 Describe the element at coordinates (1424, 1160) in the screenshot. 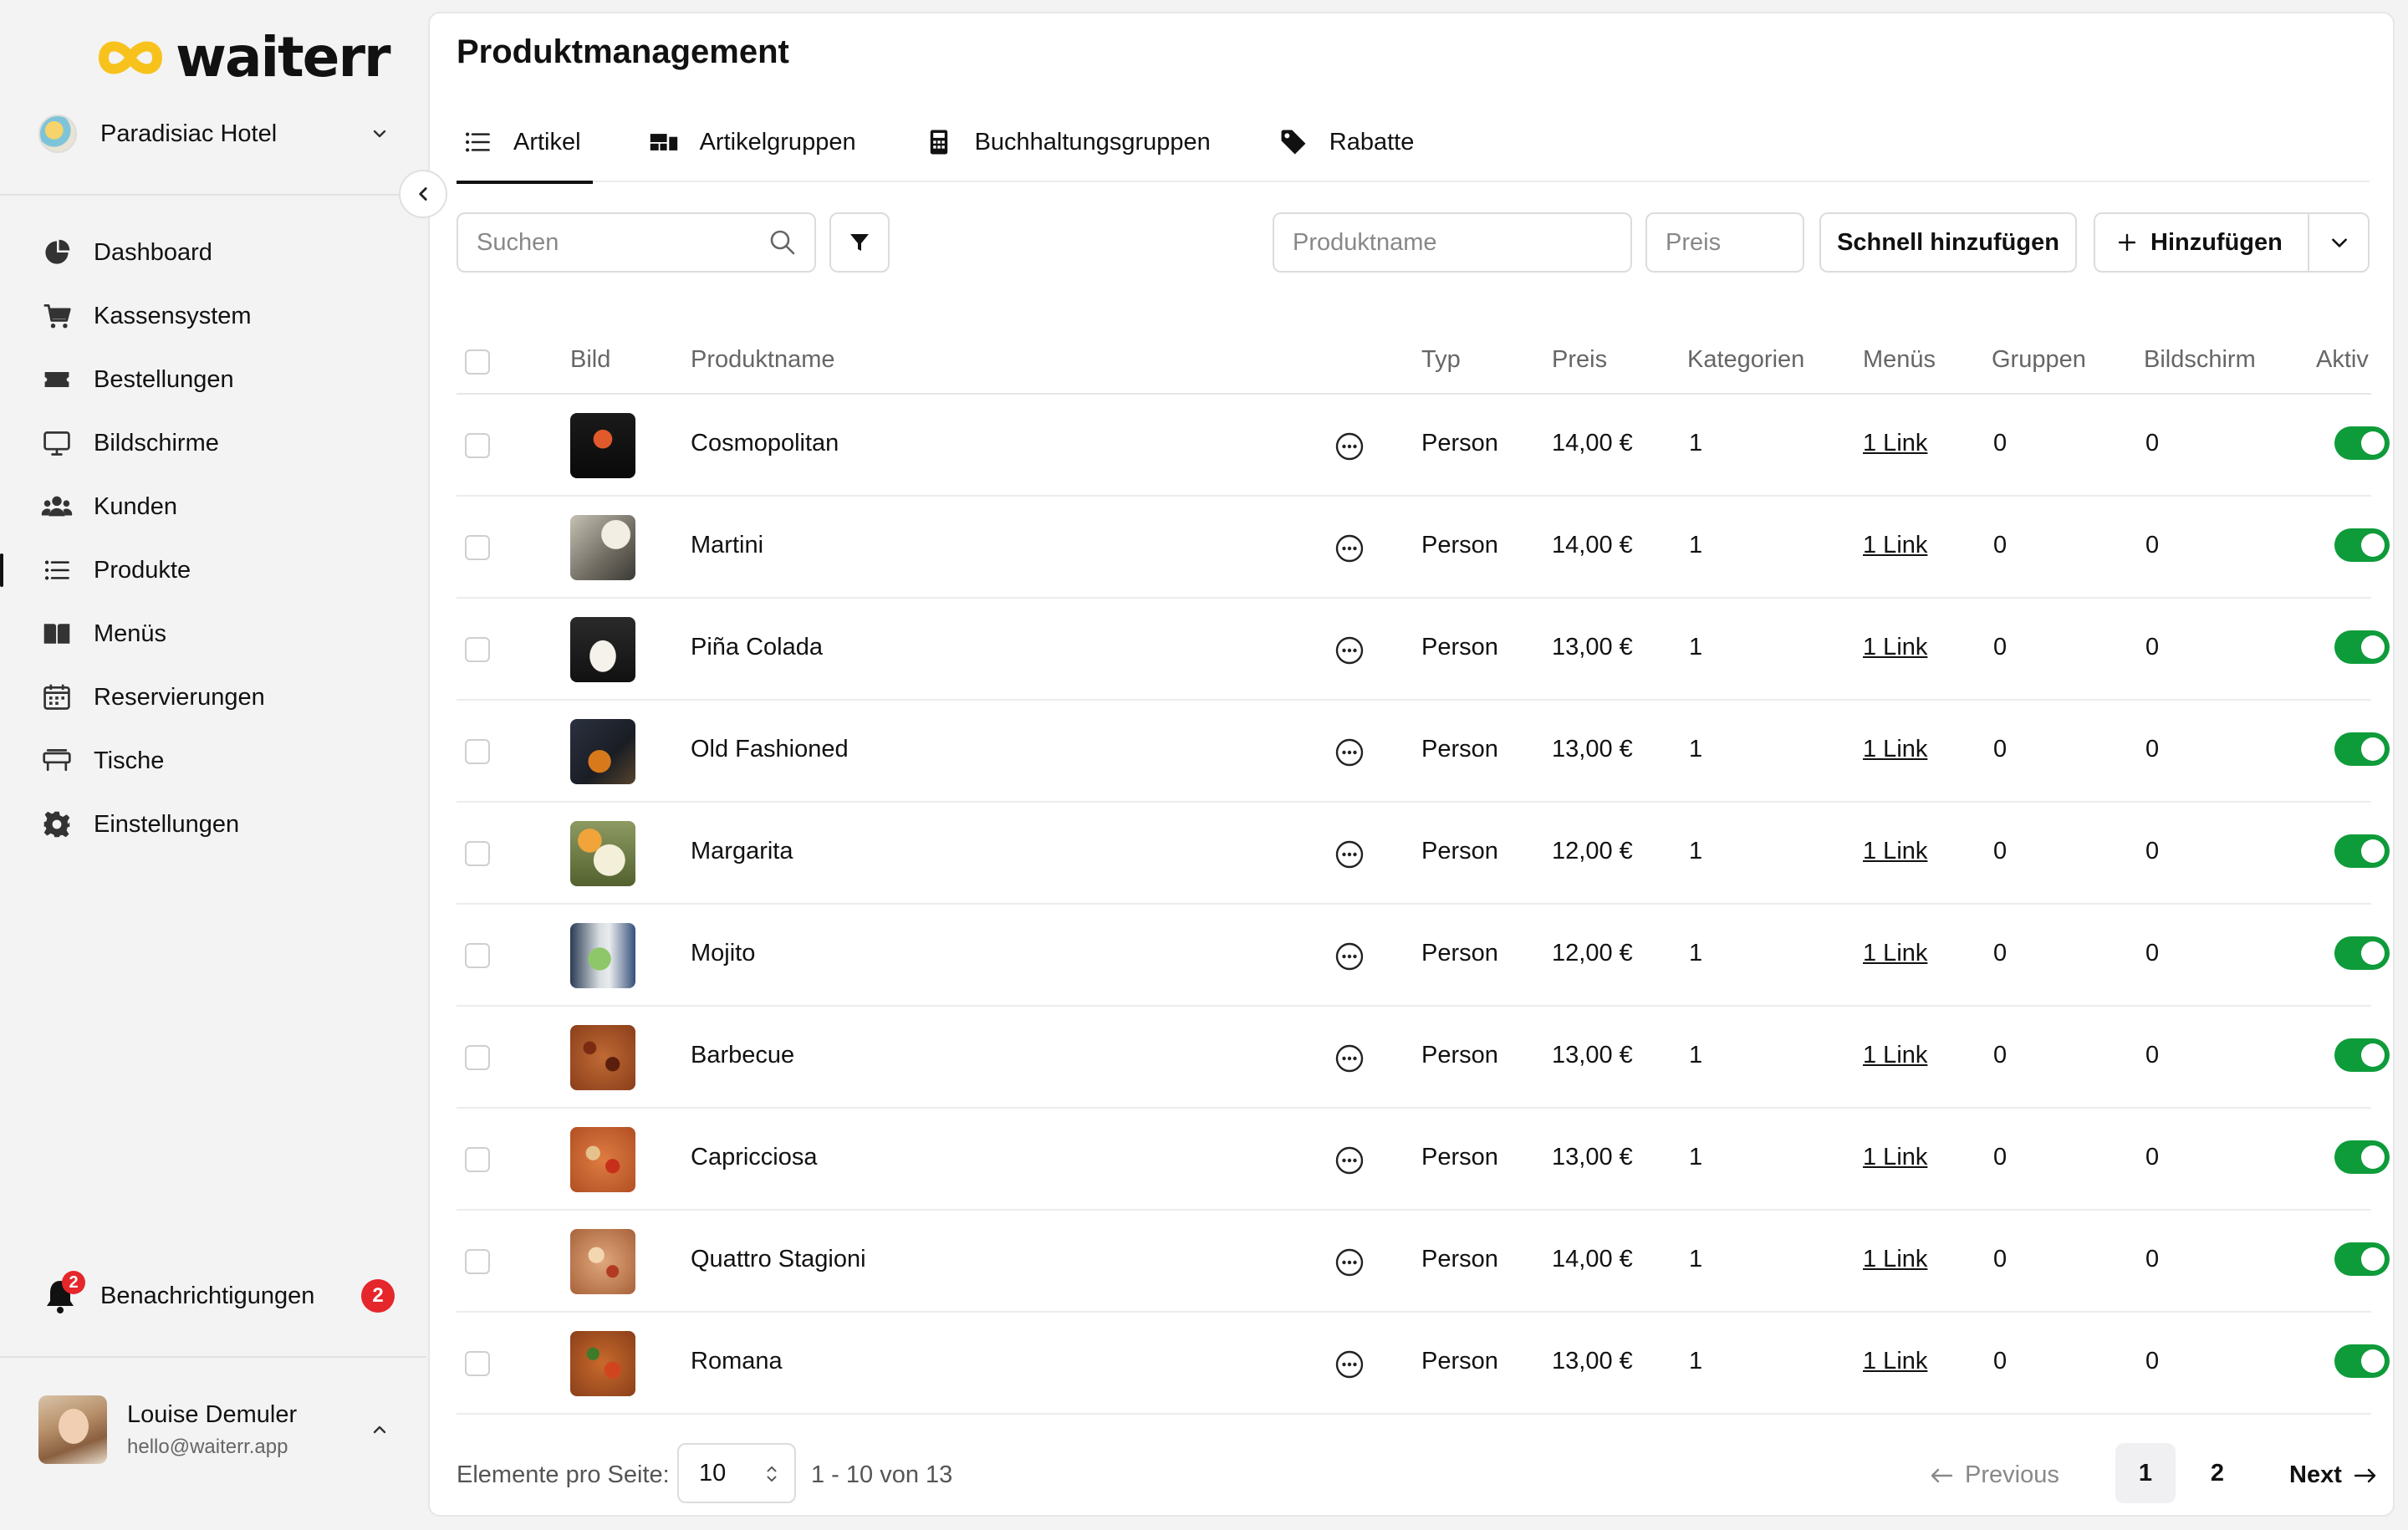

I see `table-row: Capricciosa Person 13,00 € 1 1 Link 0 0` at that location.